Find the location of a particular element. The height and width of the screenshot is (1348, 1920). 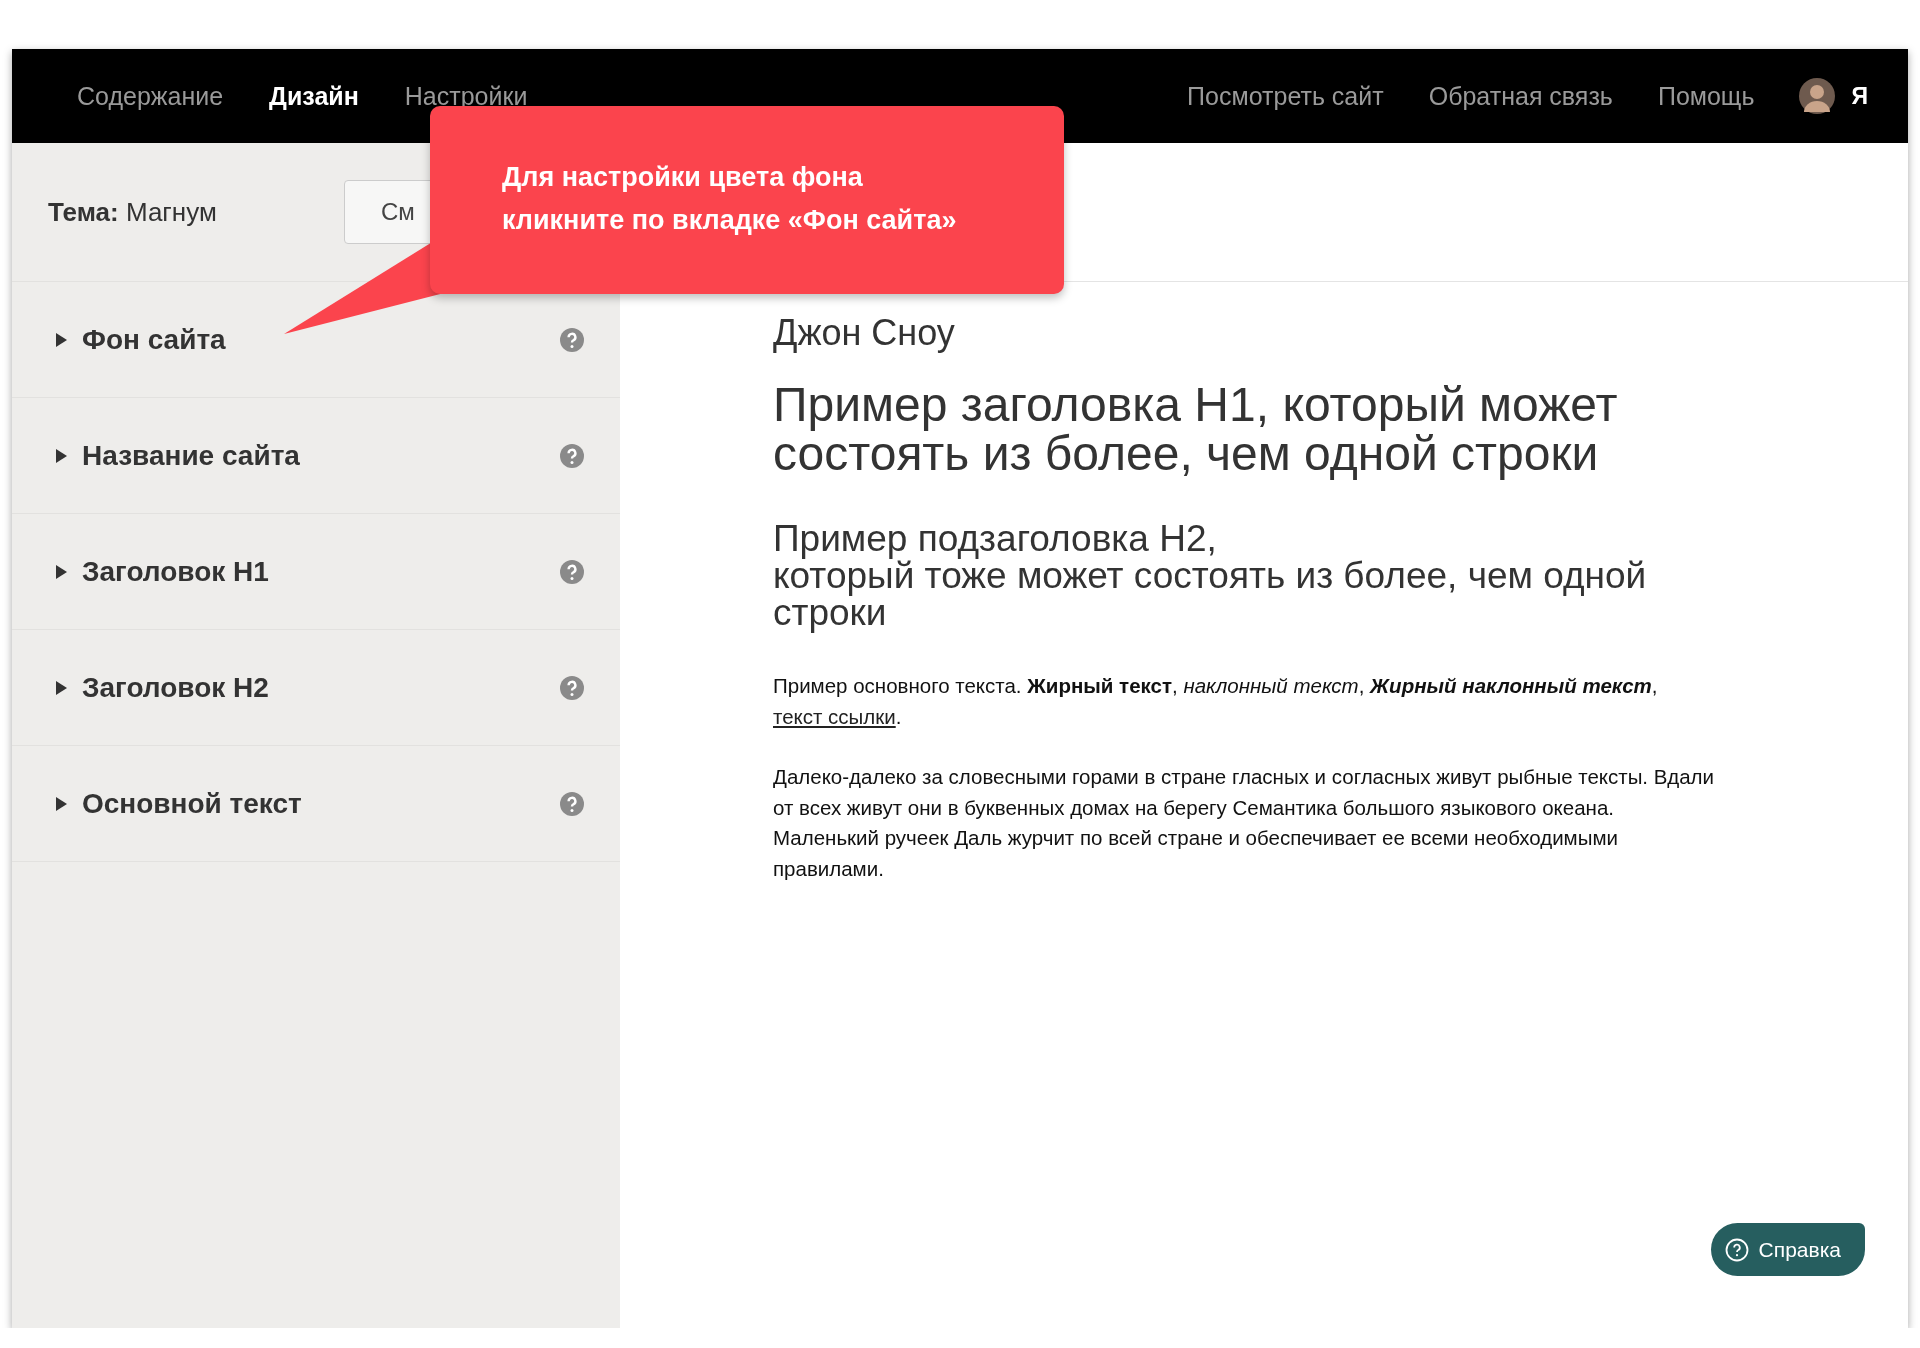

section-title: Заголовок H2 is located at coordinates (175, 687).